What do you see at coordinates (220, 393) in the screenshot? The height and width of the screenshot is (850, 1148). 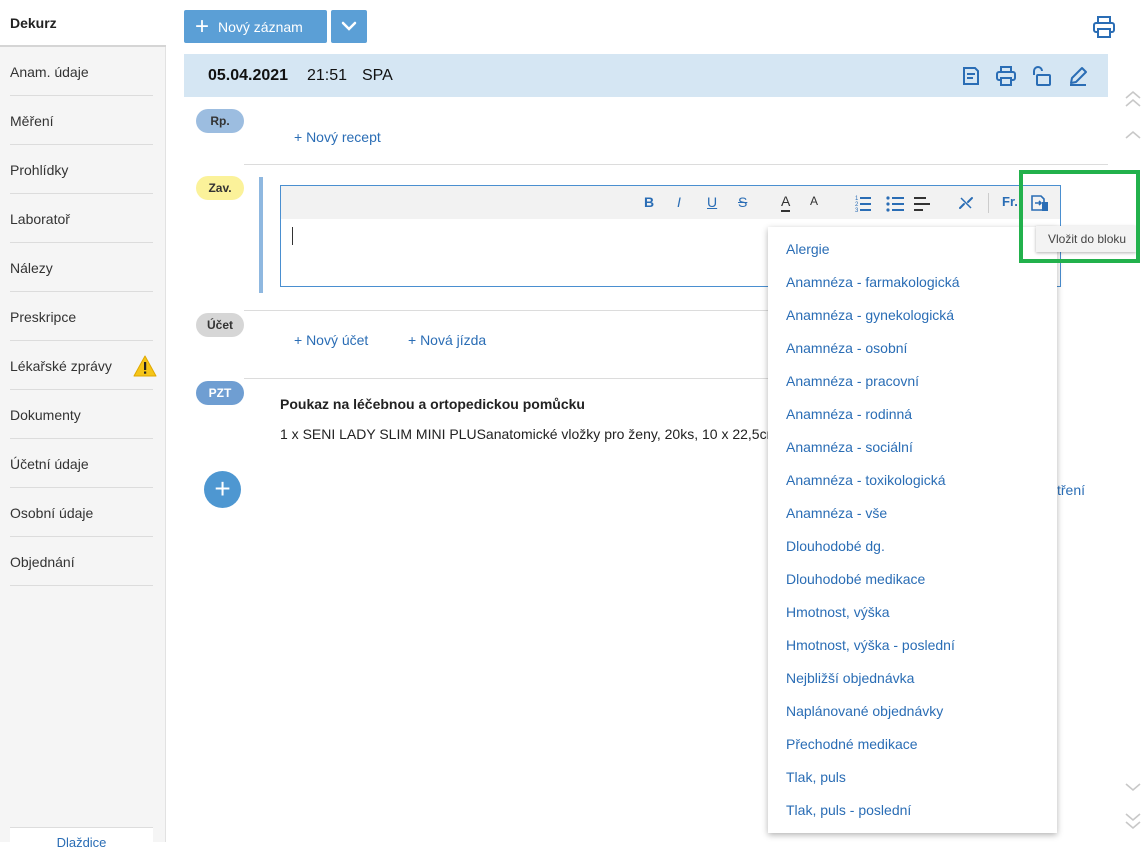 I see `badge-pzt: PZT` at bounding box center [220, 393].